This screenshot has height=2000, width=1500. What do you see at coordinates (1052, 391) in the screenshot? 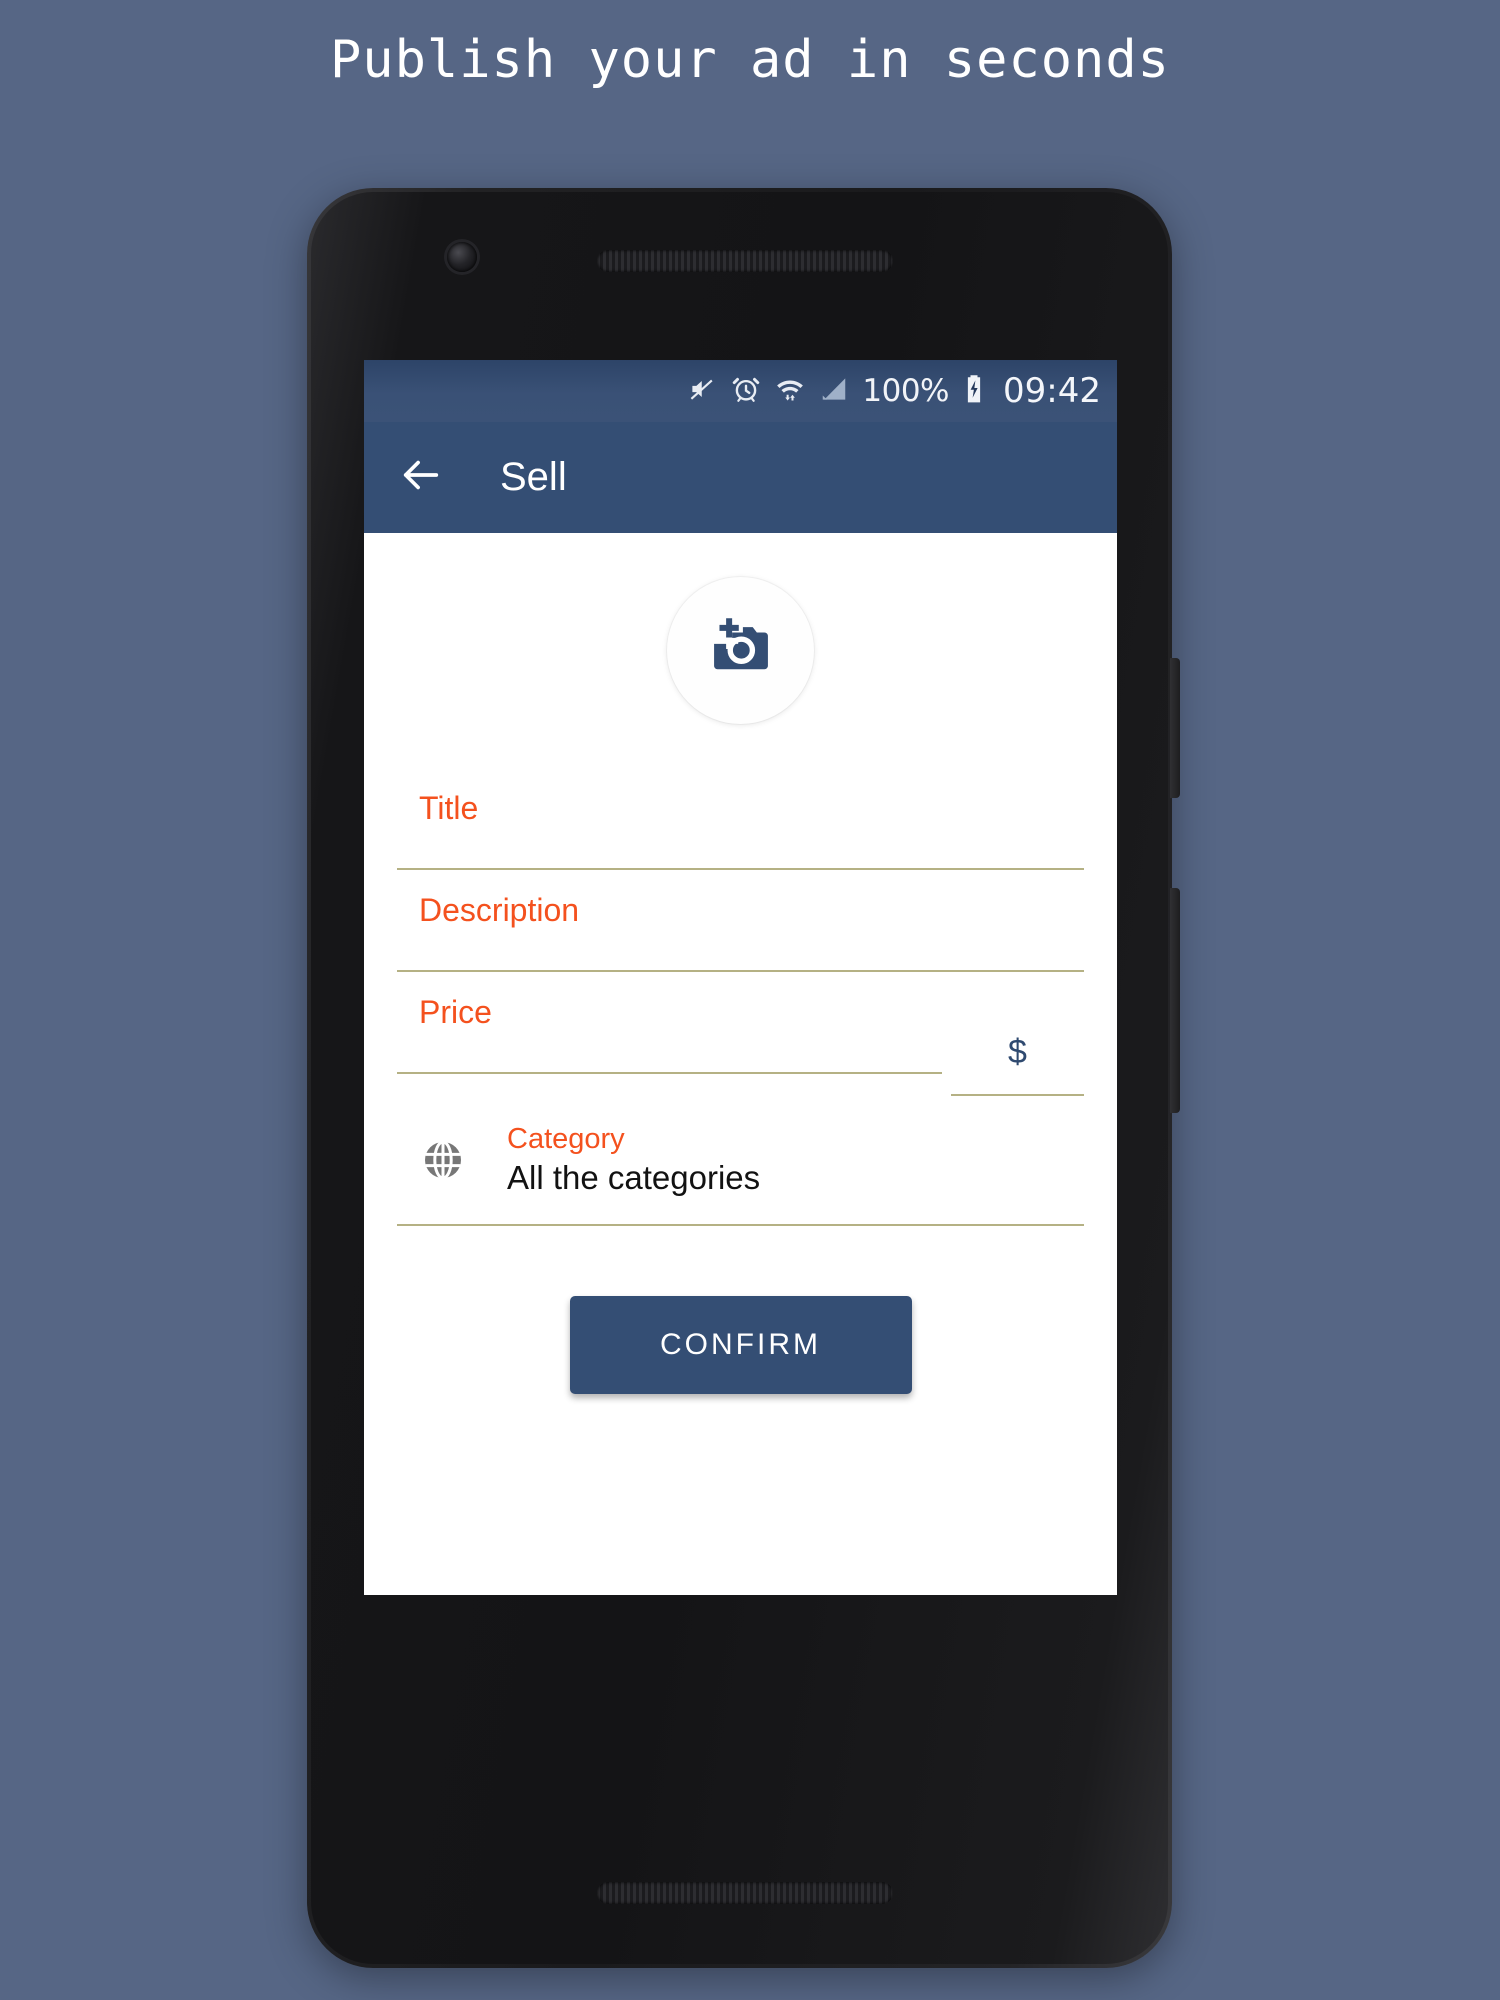
I see `clock-label: 09:42` at bounding box center [1052, 391].